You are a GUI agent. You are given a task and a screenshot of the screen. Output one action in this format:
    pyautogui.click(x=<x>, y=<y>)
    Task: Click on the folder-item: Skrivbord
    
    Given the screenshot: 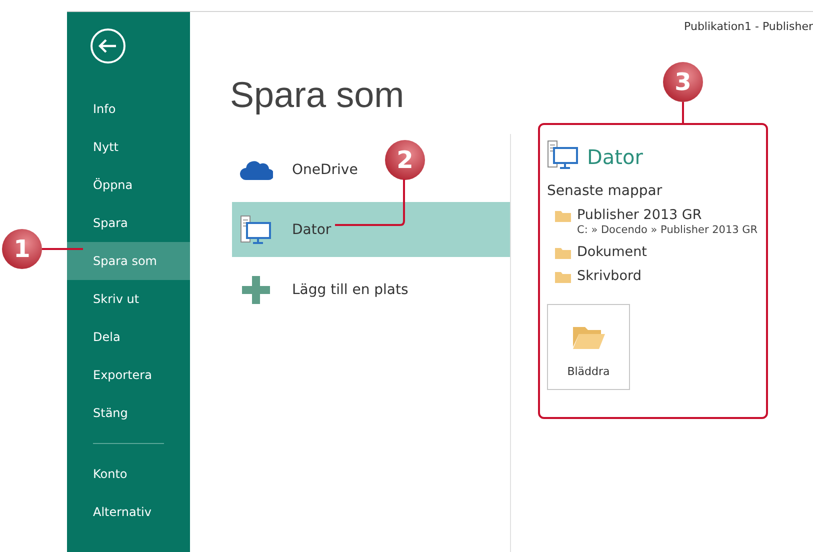 What is the action you would take?
    pyautogui.click(x=609, y=276)
    